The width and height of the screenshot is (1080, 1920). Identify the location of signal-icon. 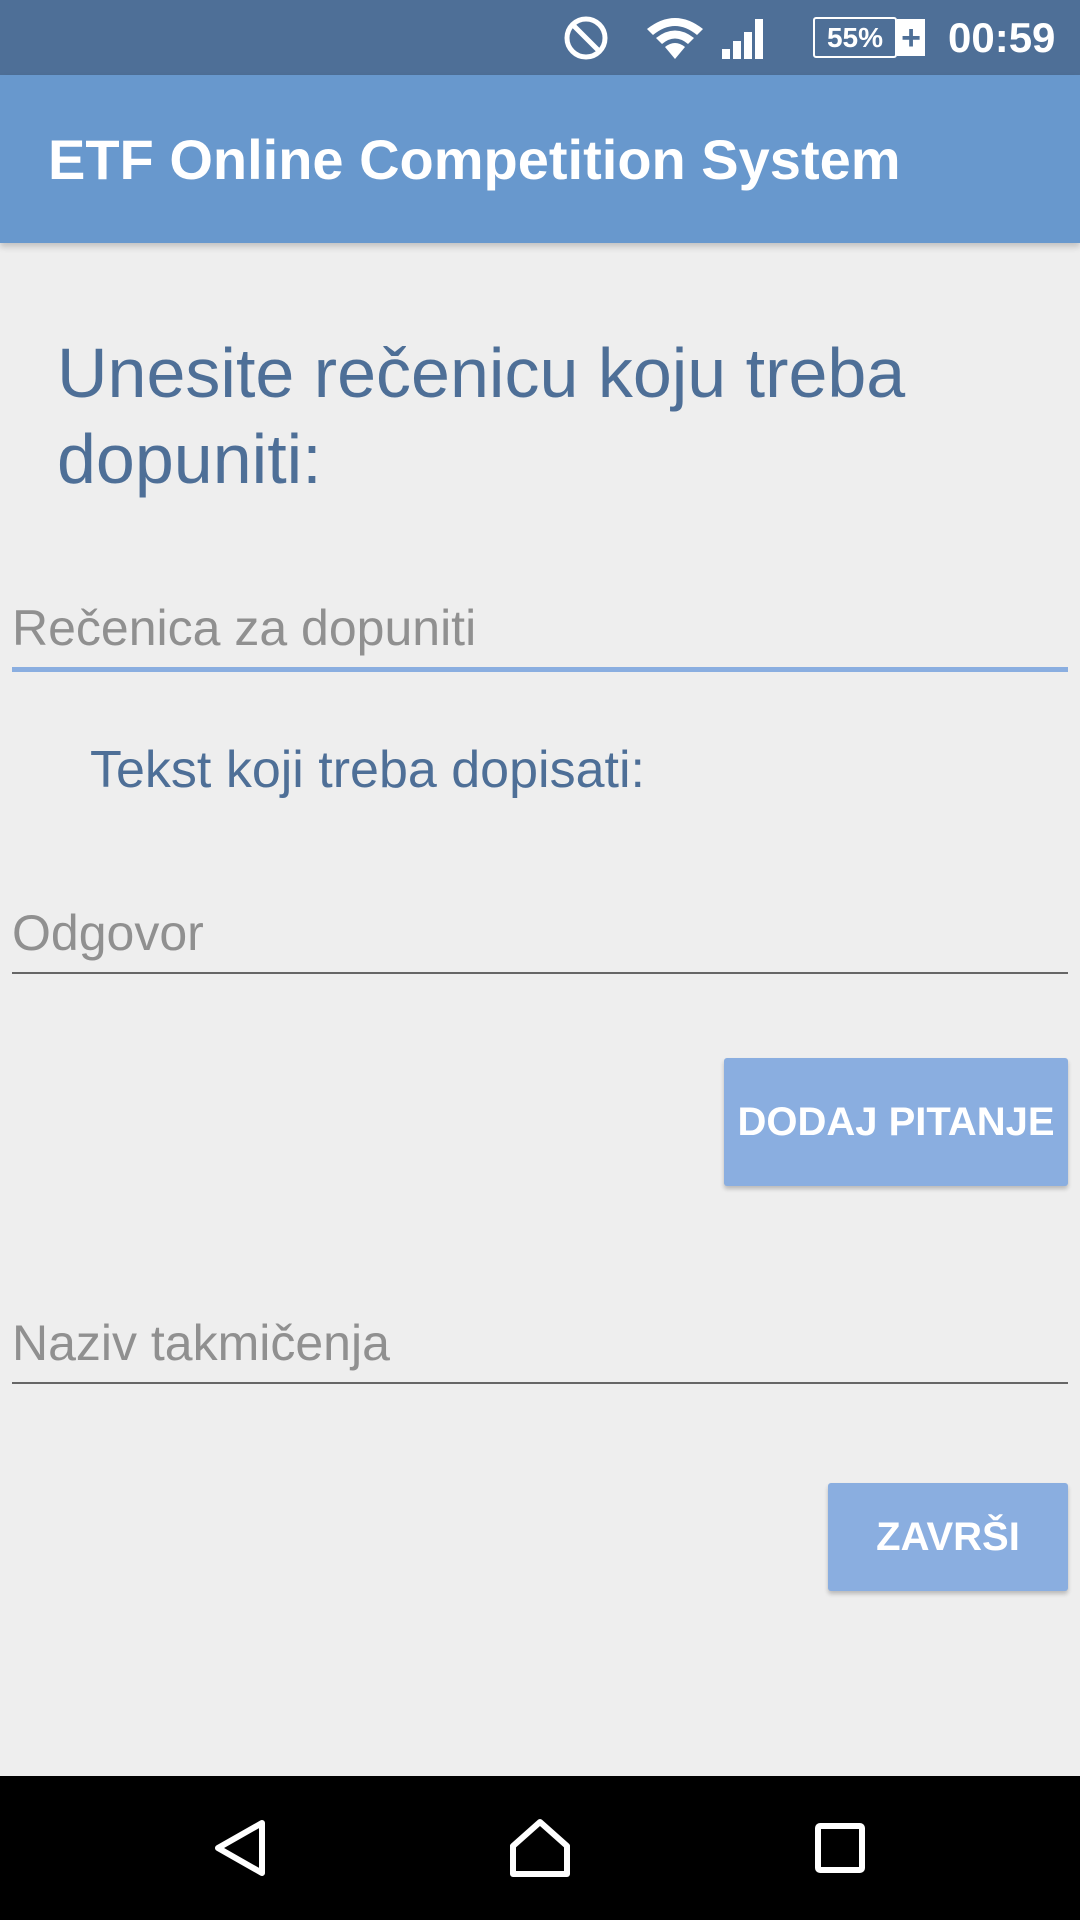
(744, 37).